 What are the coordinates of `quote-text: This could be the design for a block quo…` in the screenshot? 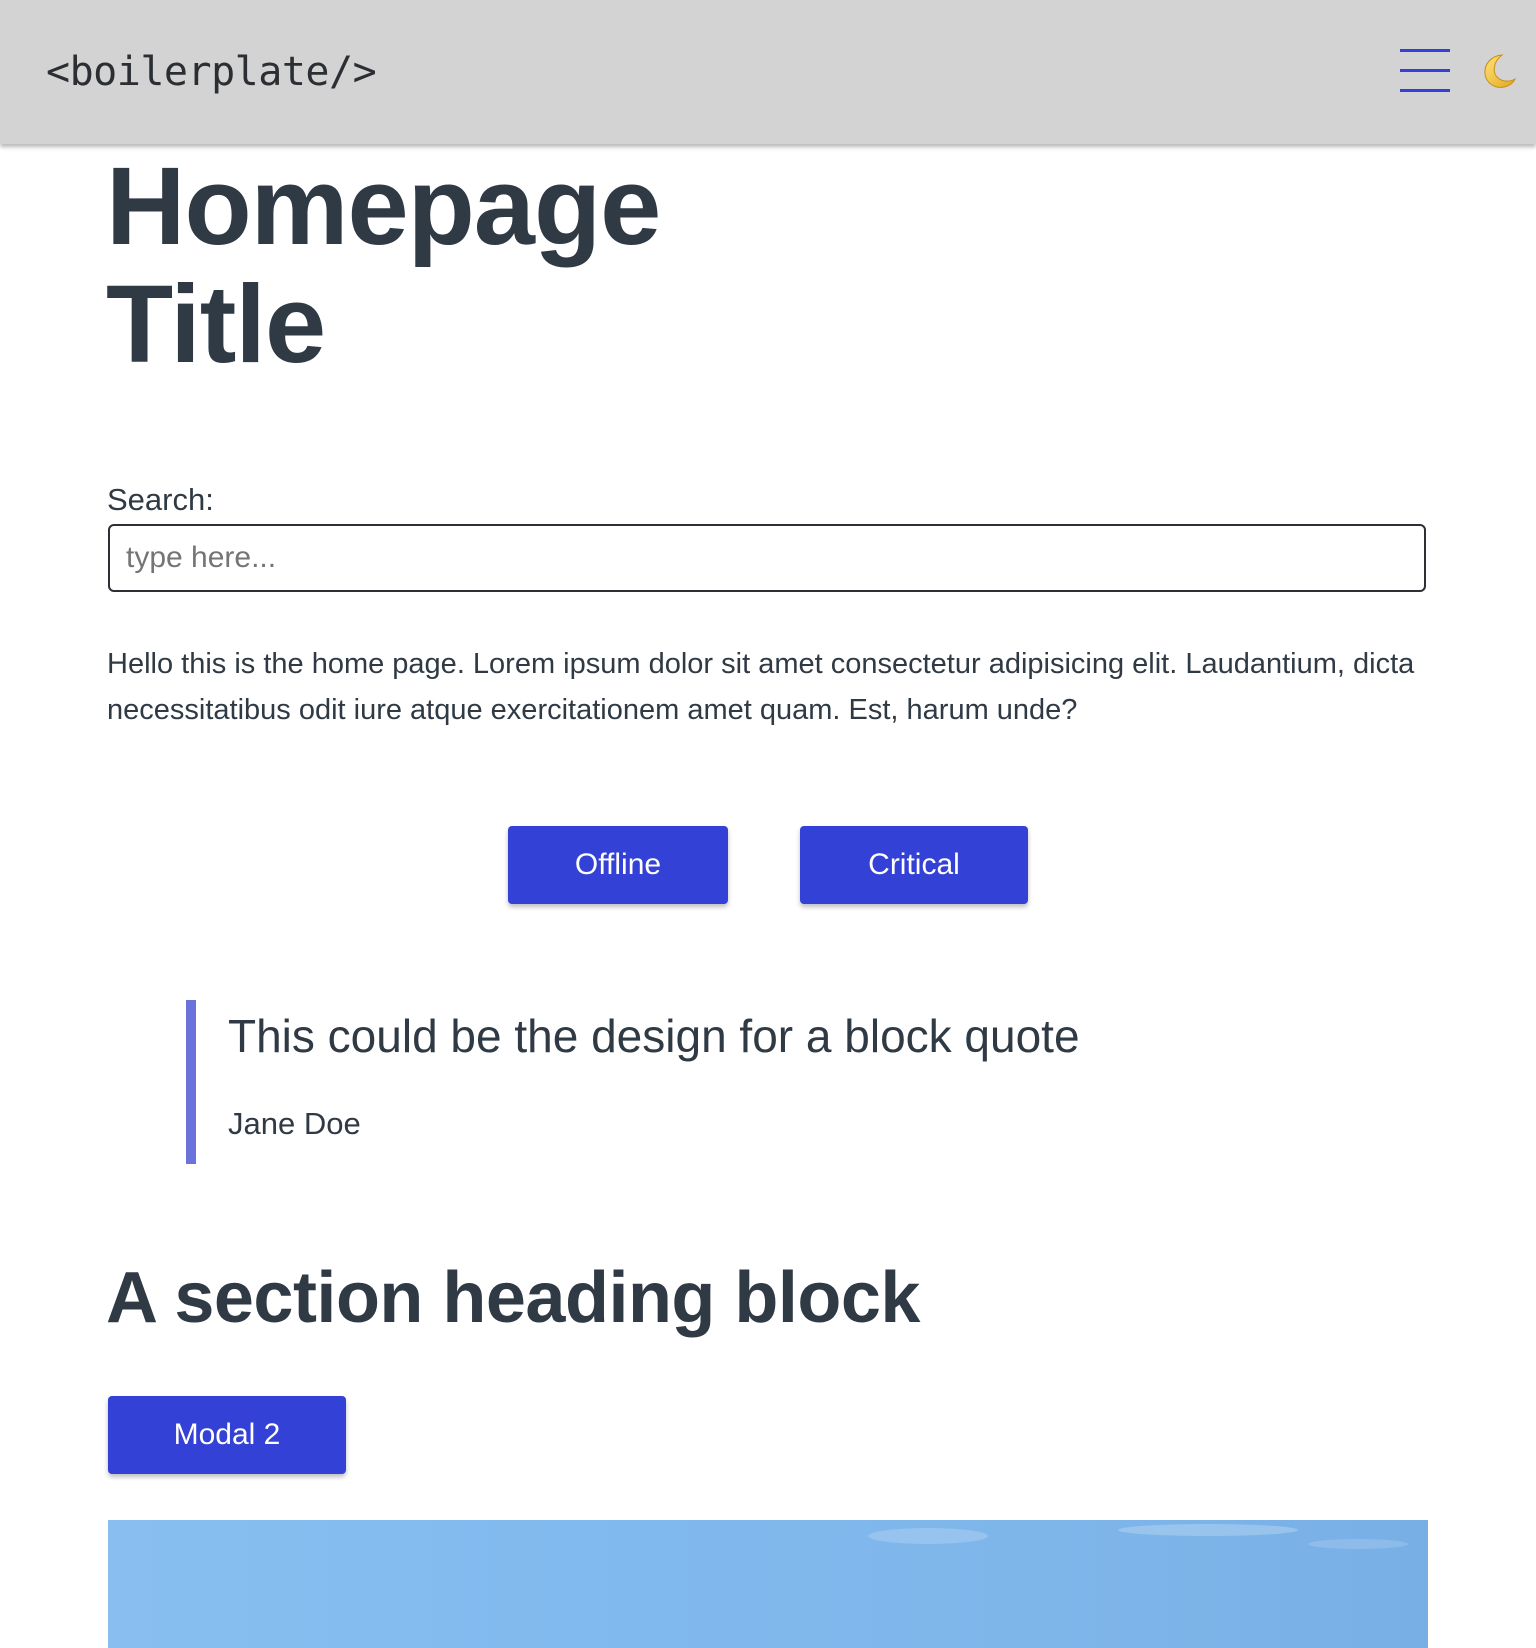 It's located at (654, 1036).